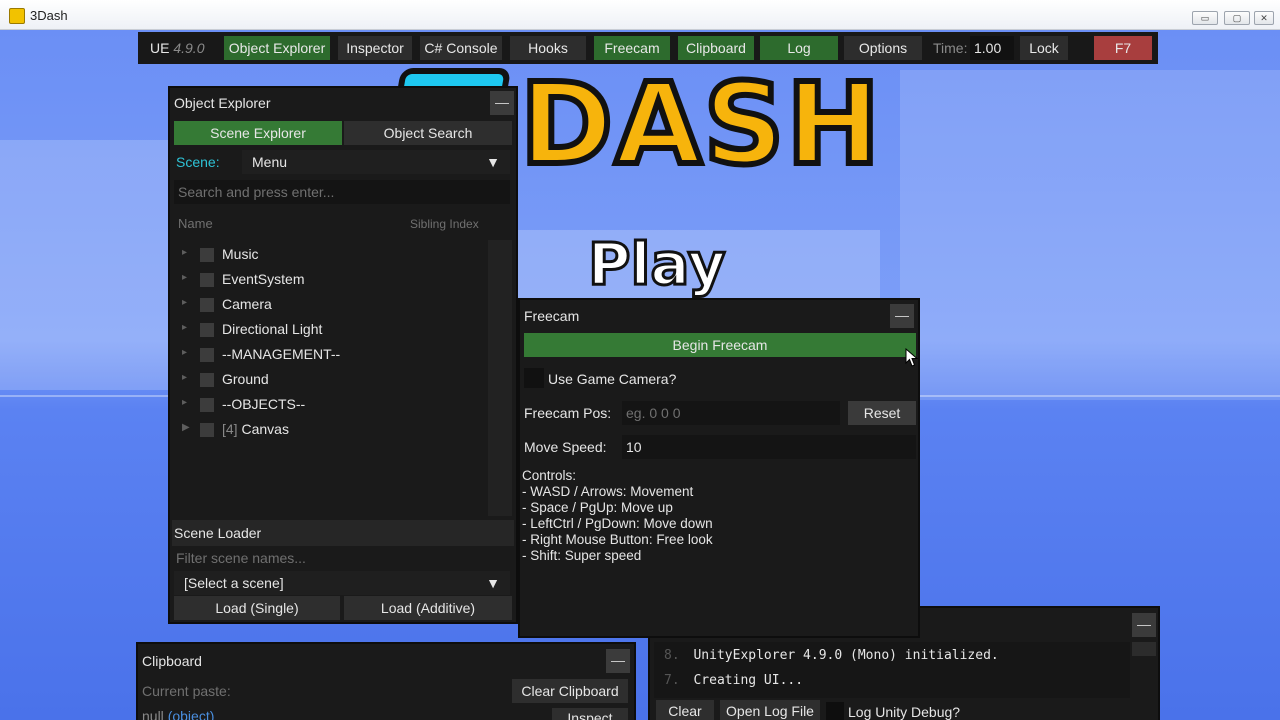 The image size is (1280, 720). What do you see at coordinates (191, 714) in the screenshot?
I see `clipboard-type: (object)` at bounding box center [191, 714].